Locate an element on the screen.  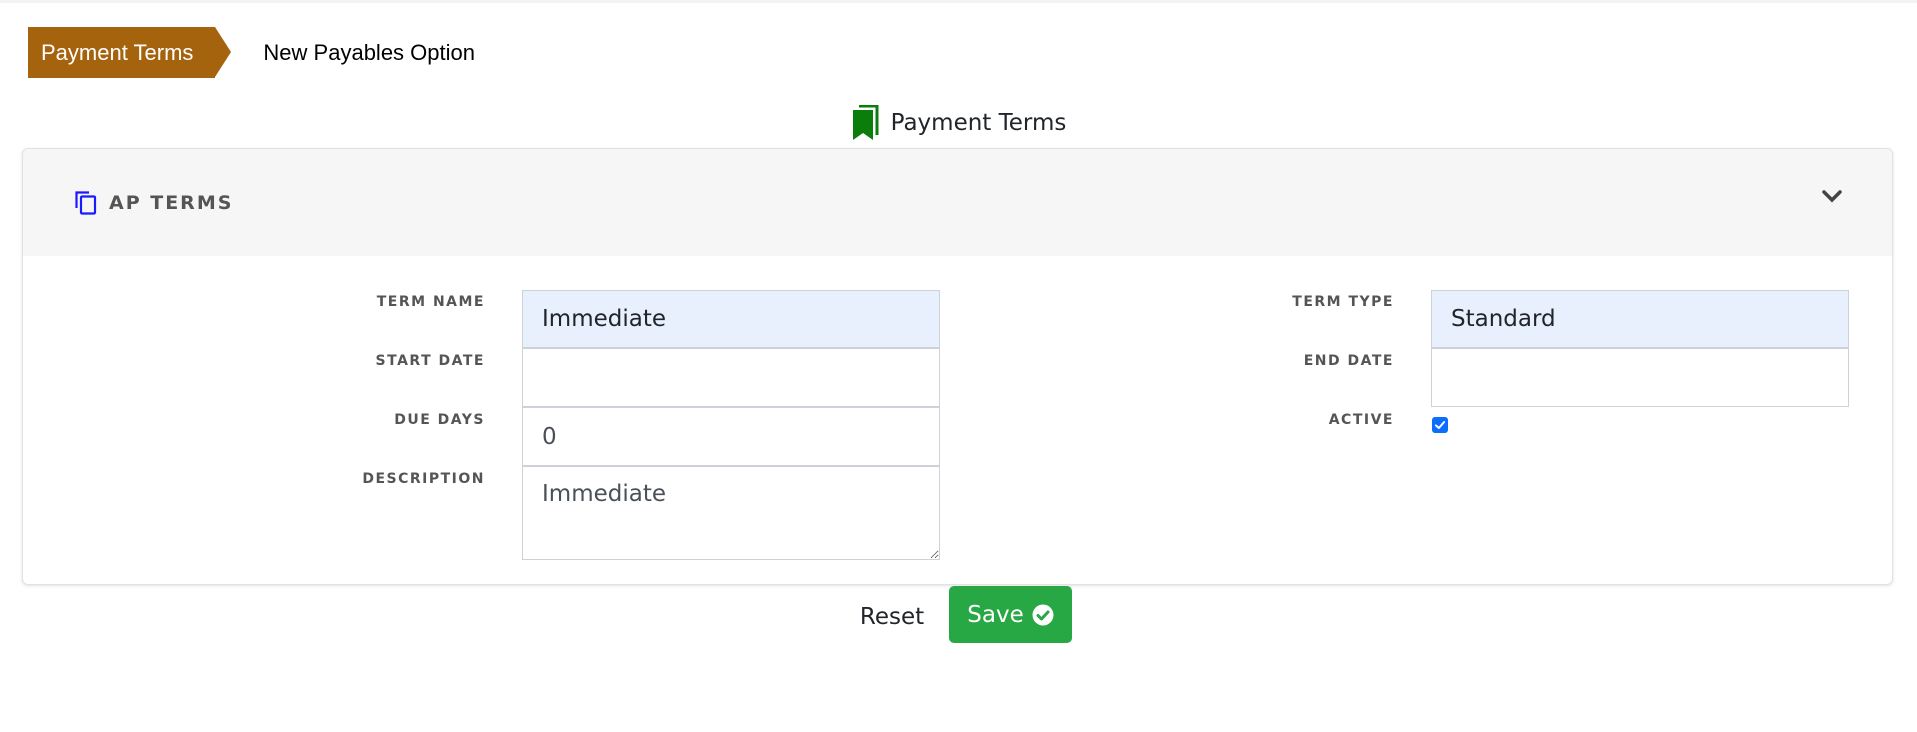
start-date-input is located at coordinates (731, 377).